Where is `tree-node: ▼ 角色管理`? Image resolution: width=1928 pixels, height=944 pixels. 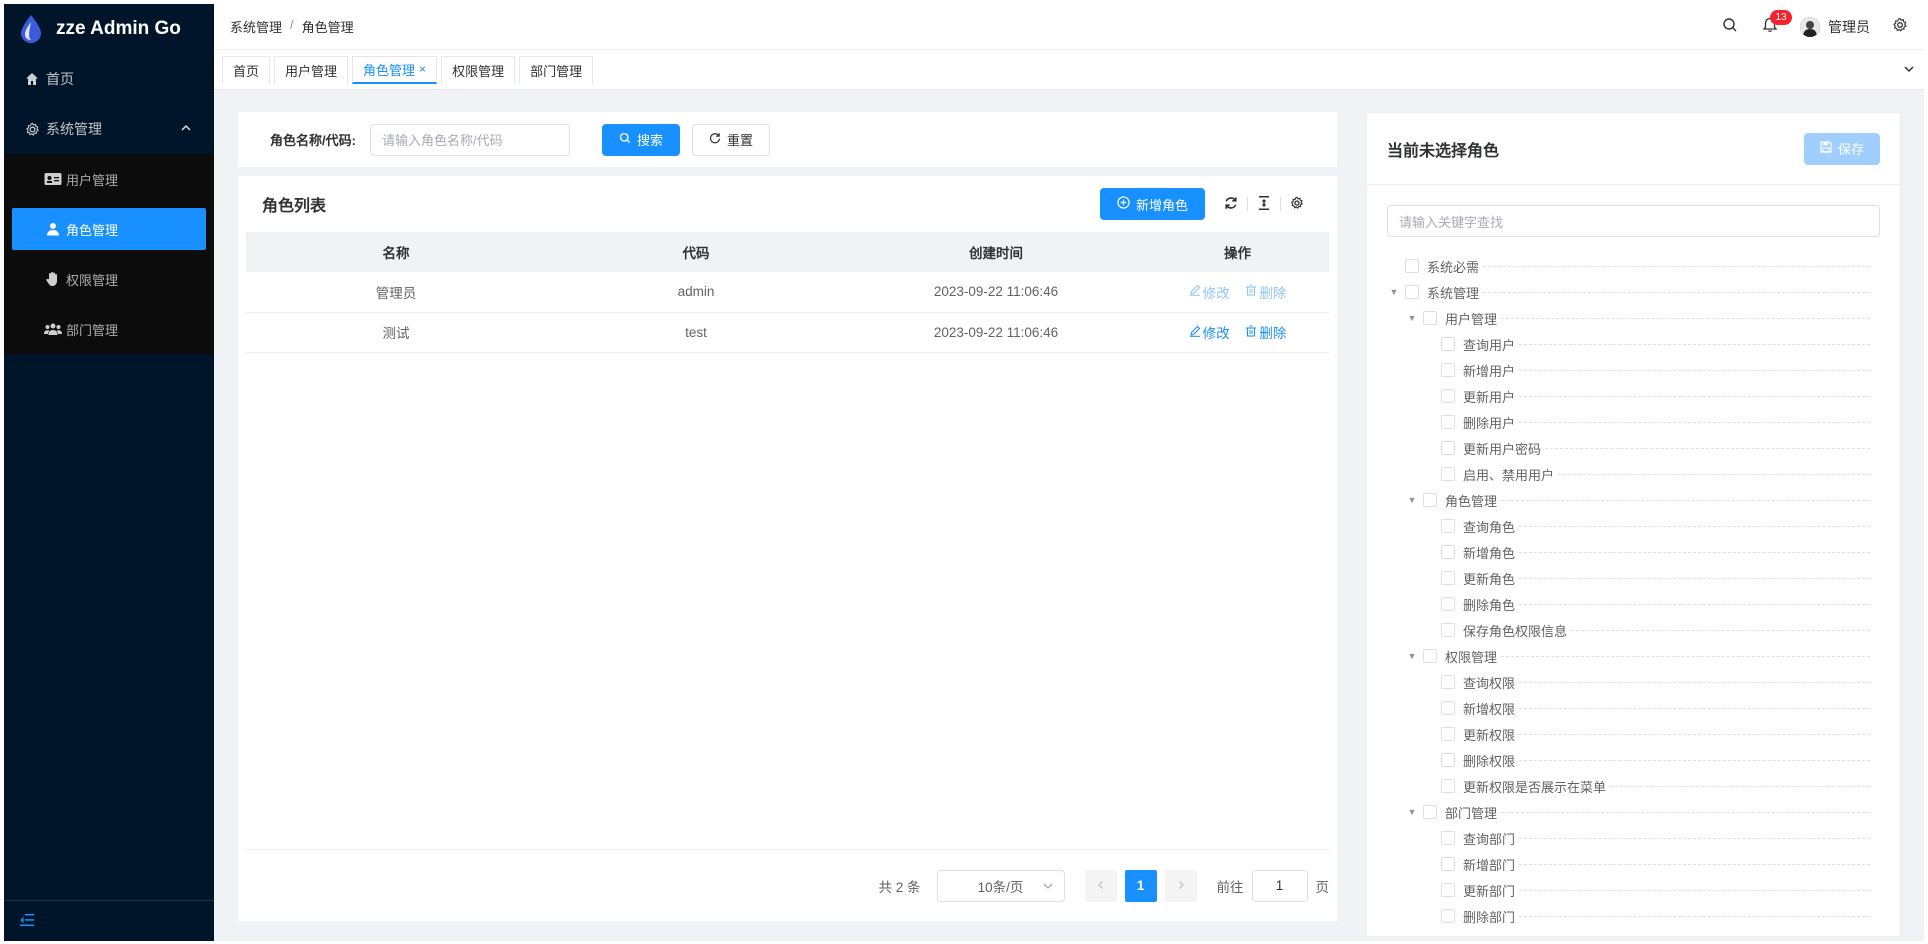
tree-node: ▼ 角色管理 is located at coordinates (1643, 500).